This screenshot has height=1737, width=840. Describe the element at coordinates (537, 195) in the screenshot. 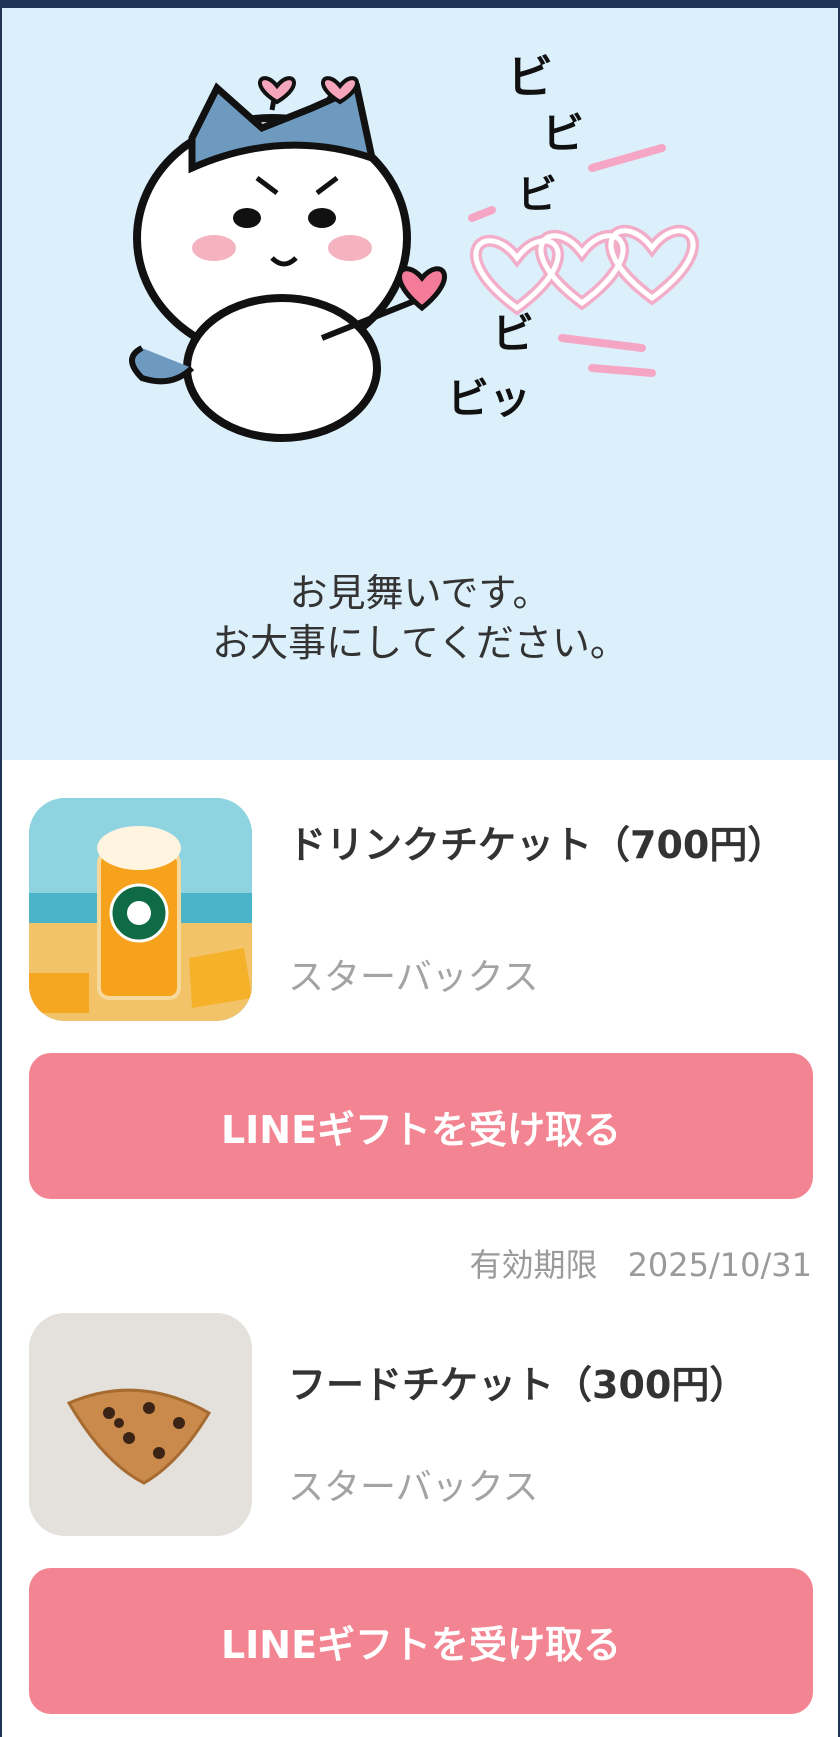

I see `sfx-text-3: ビ` at that location.